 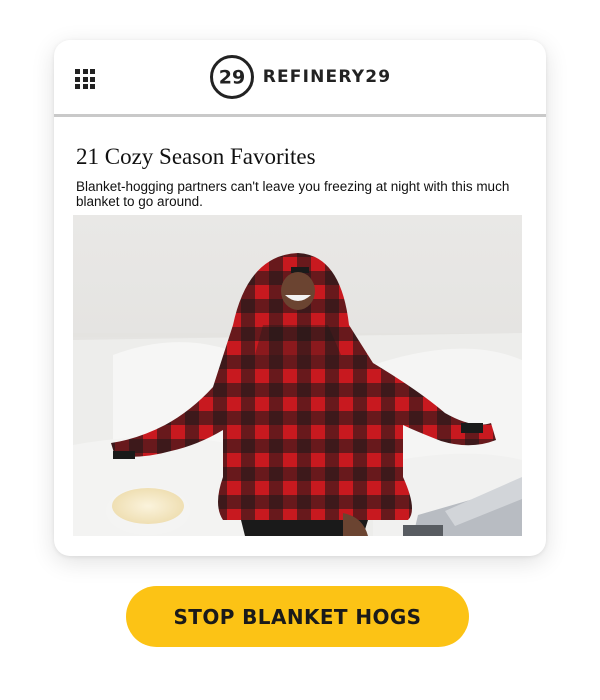 What do you see at coordinates (327, 77) in the screenshot?
I see `brand-name: REFINERY29` at bounding box center [327, 77].